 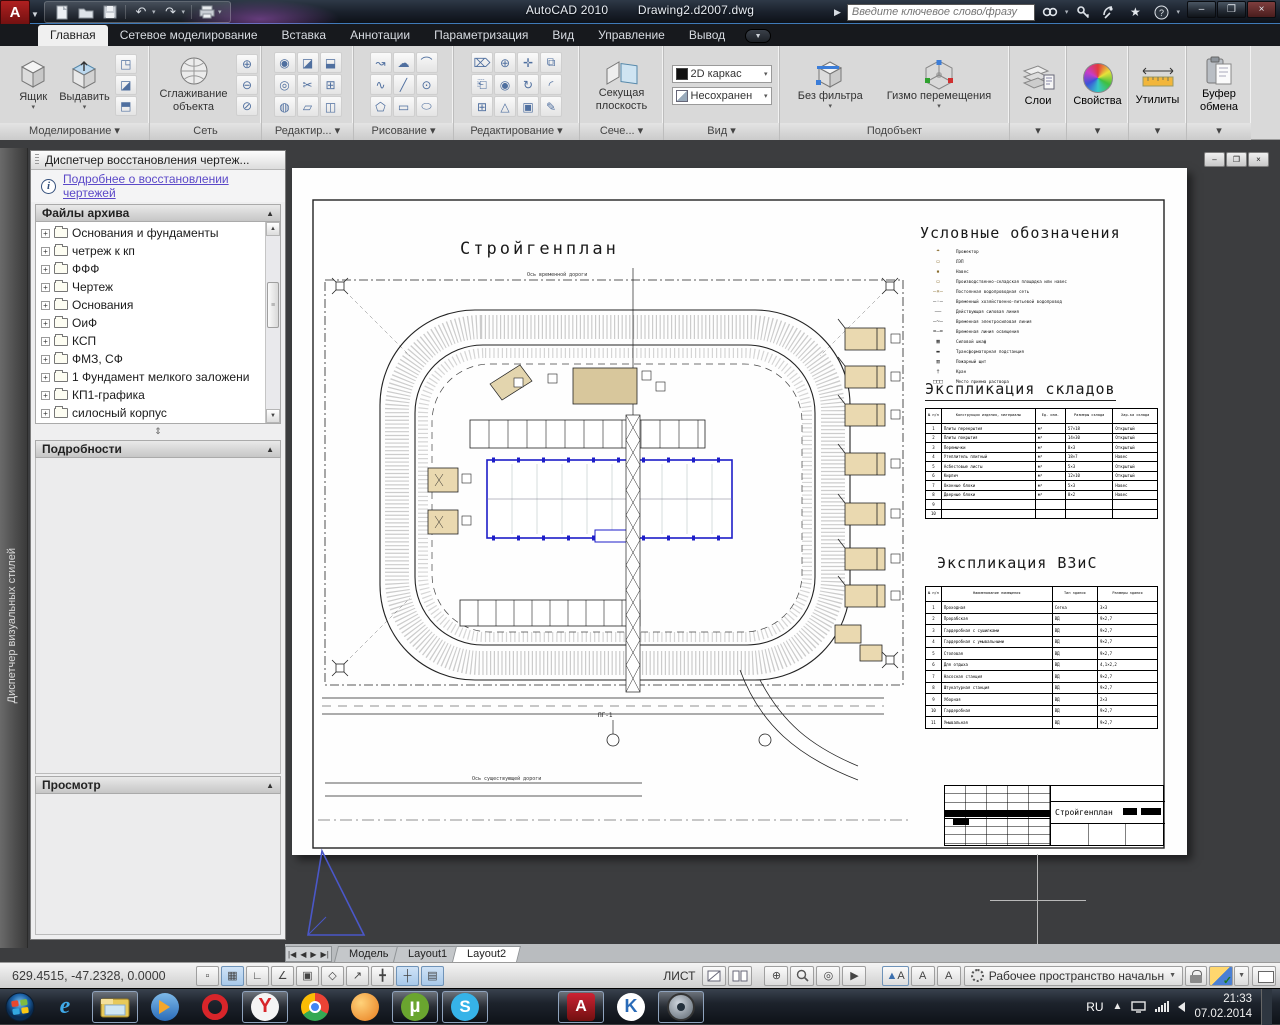 What do you see at coordinates (247, 105) in the screenshot?
I see `smooth-off-icon: ⊘` at bounding box center [247, 105].